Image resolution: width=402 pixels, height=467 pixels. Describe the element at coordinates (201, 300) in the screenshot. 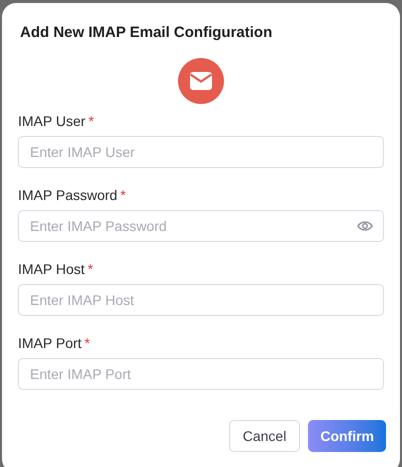

I see `input-field: Enter IMAP Host` at that location.